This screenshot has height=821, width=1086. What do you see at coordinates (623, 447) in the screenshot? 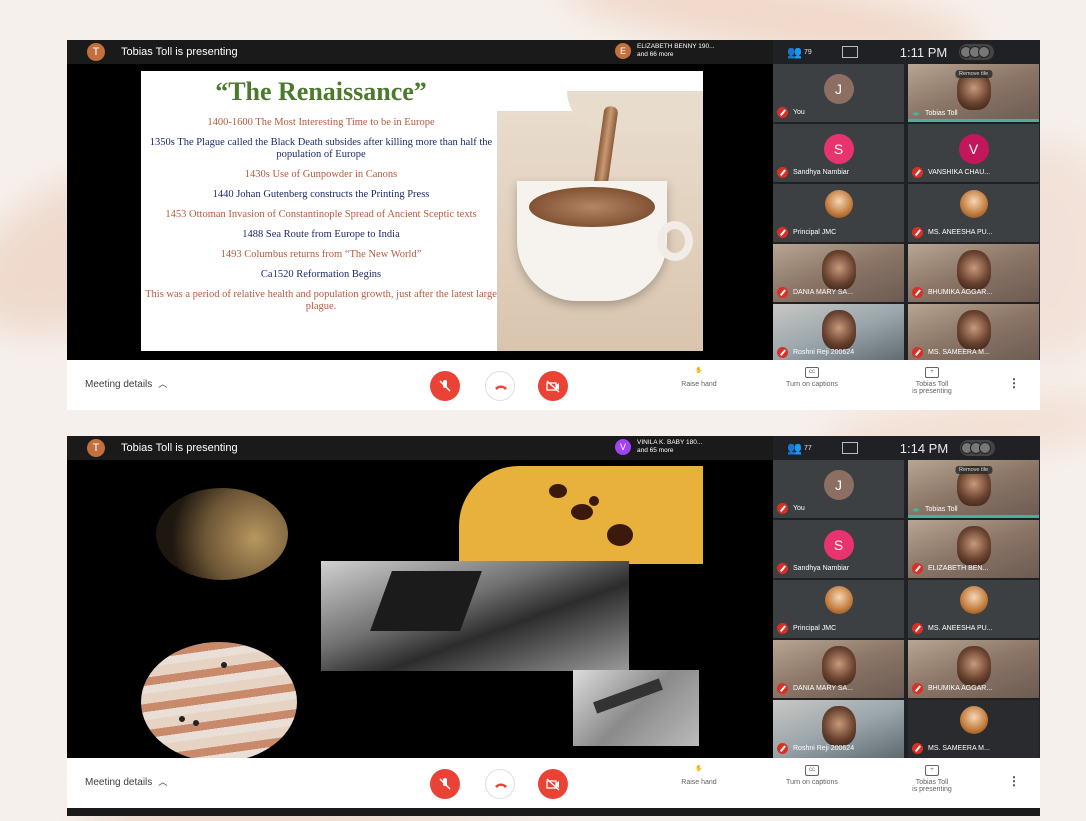
I see `viewer-avatar: V` at bounding box center [623, 447].